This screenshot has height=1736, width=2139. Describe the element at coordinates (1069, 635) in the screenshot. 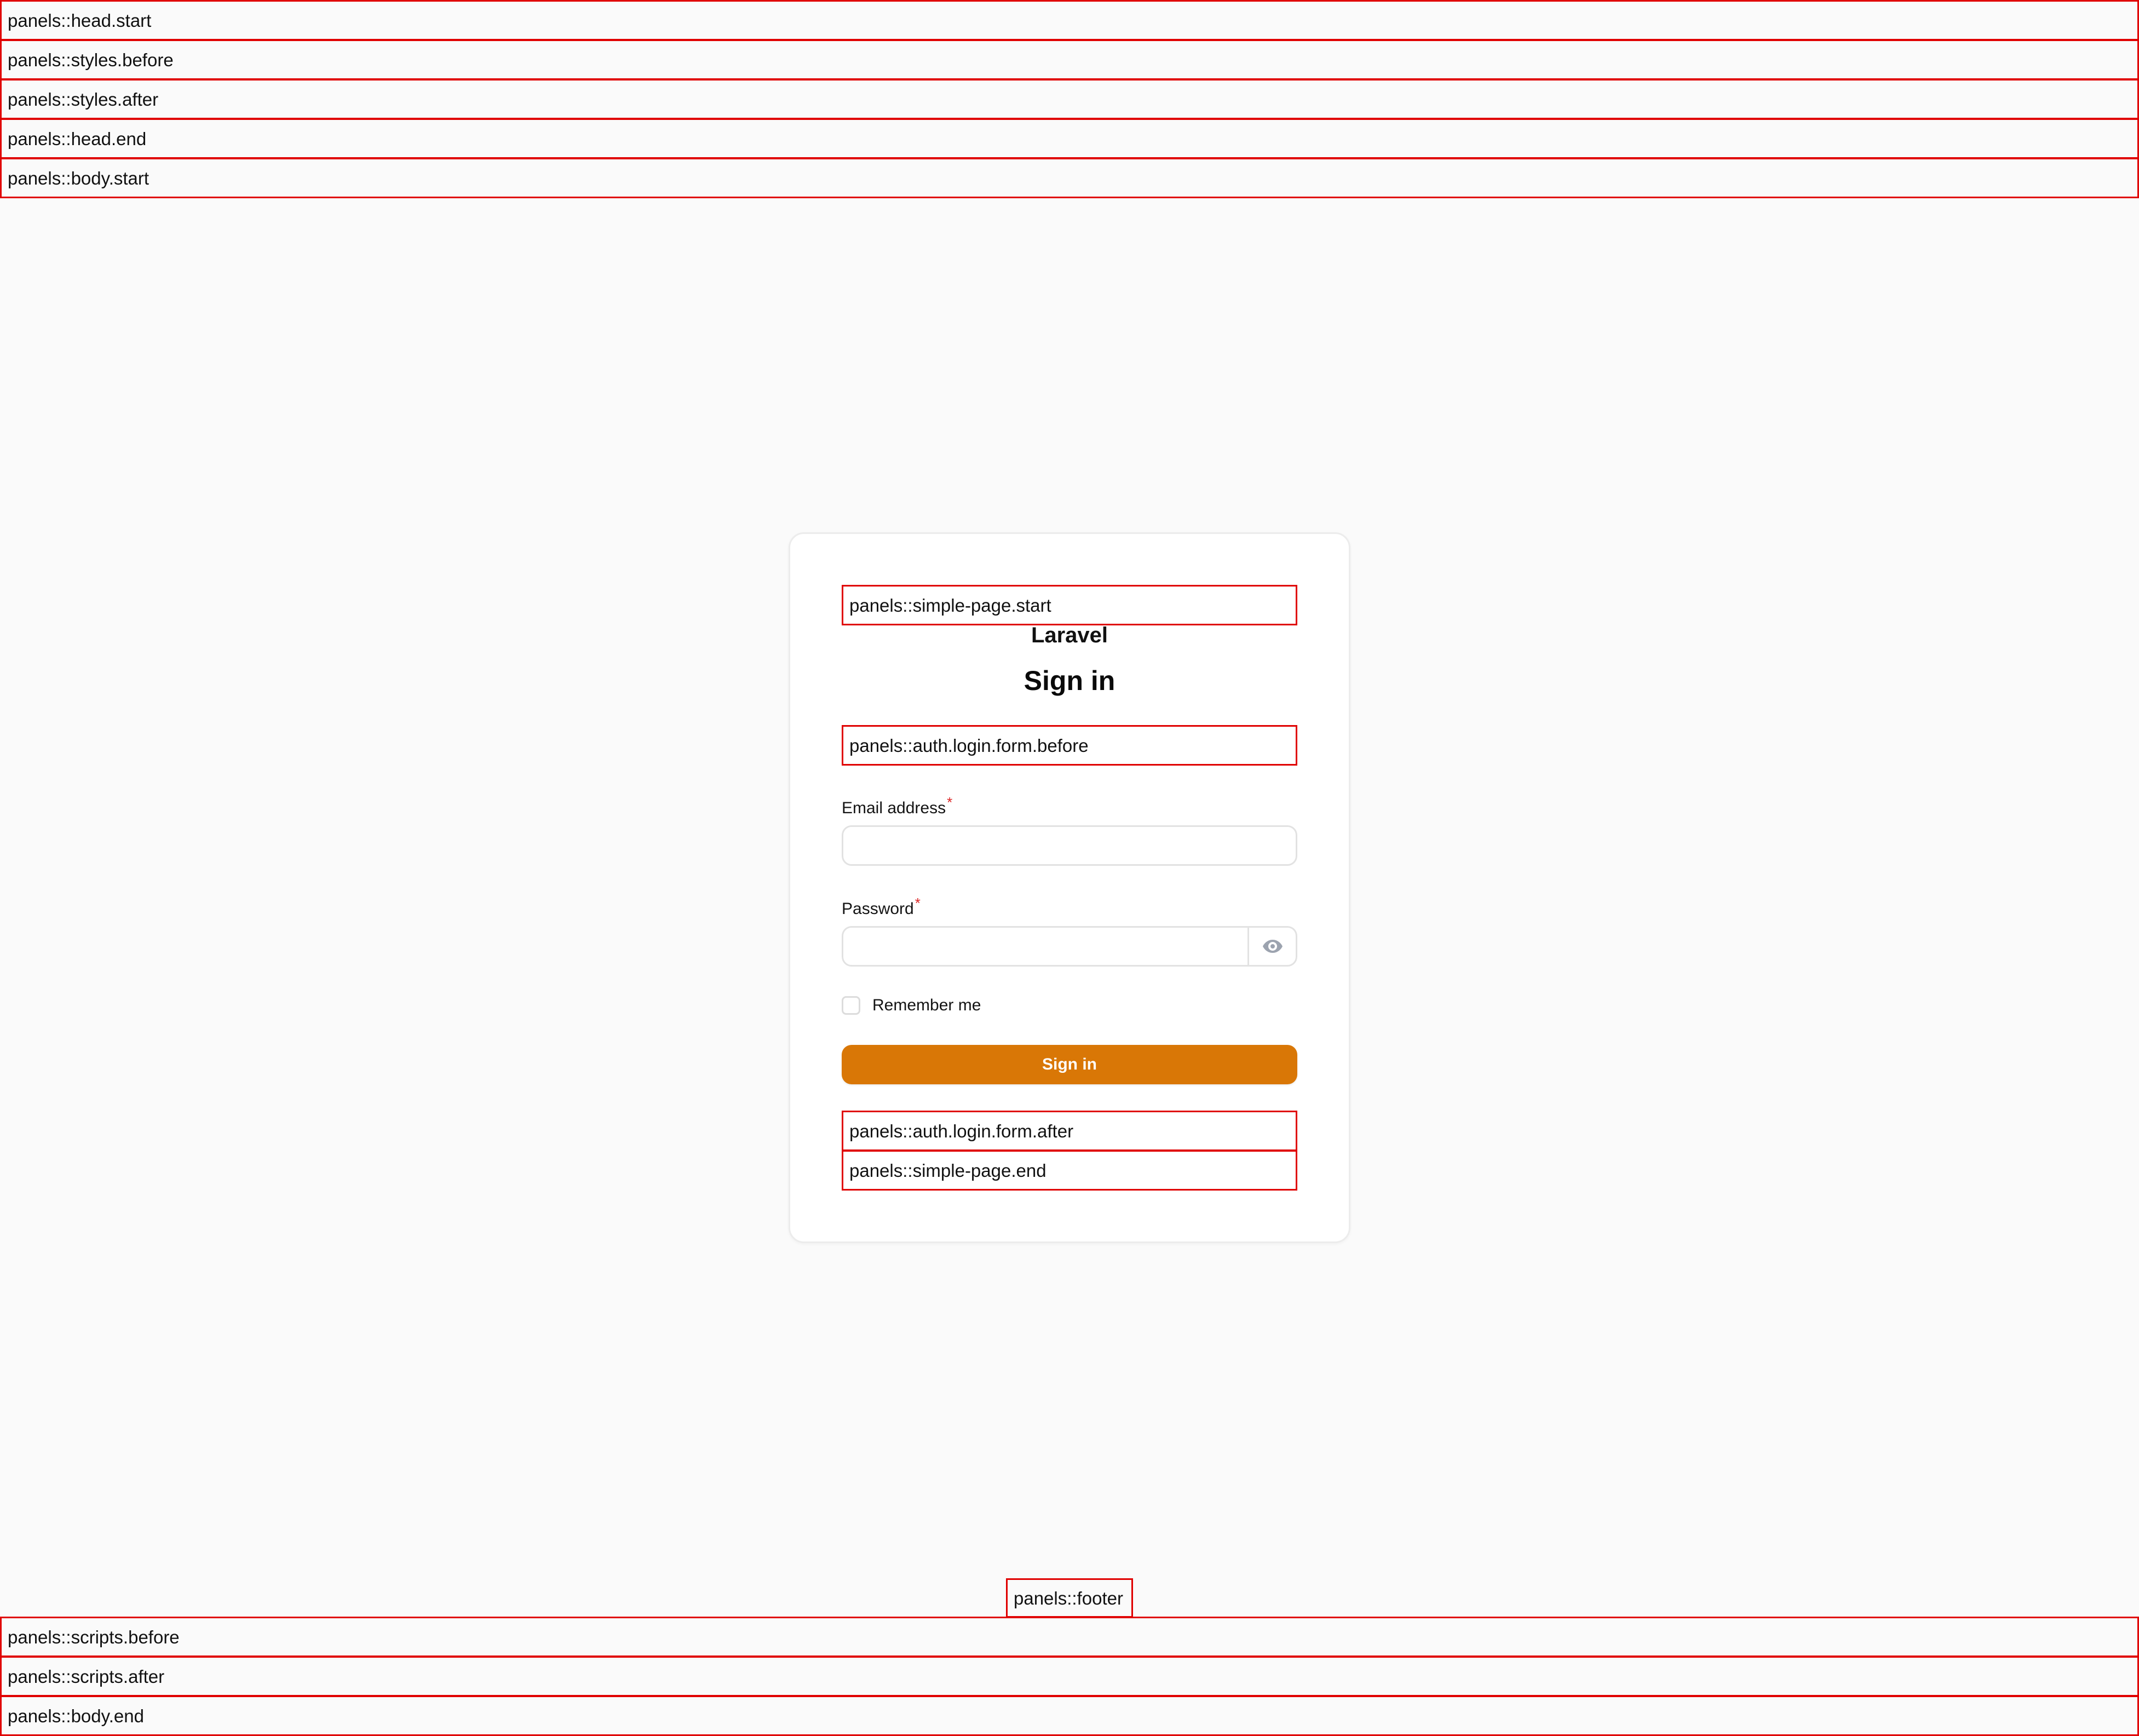

I see `brand-name: Laravel` at that location.